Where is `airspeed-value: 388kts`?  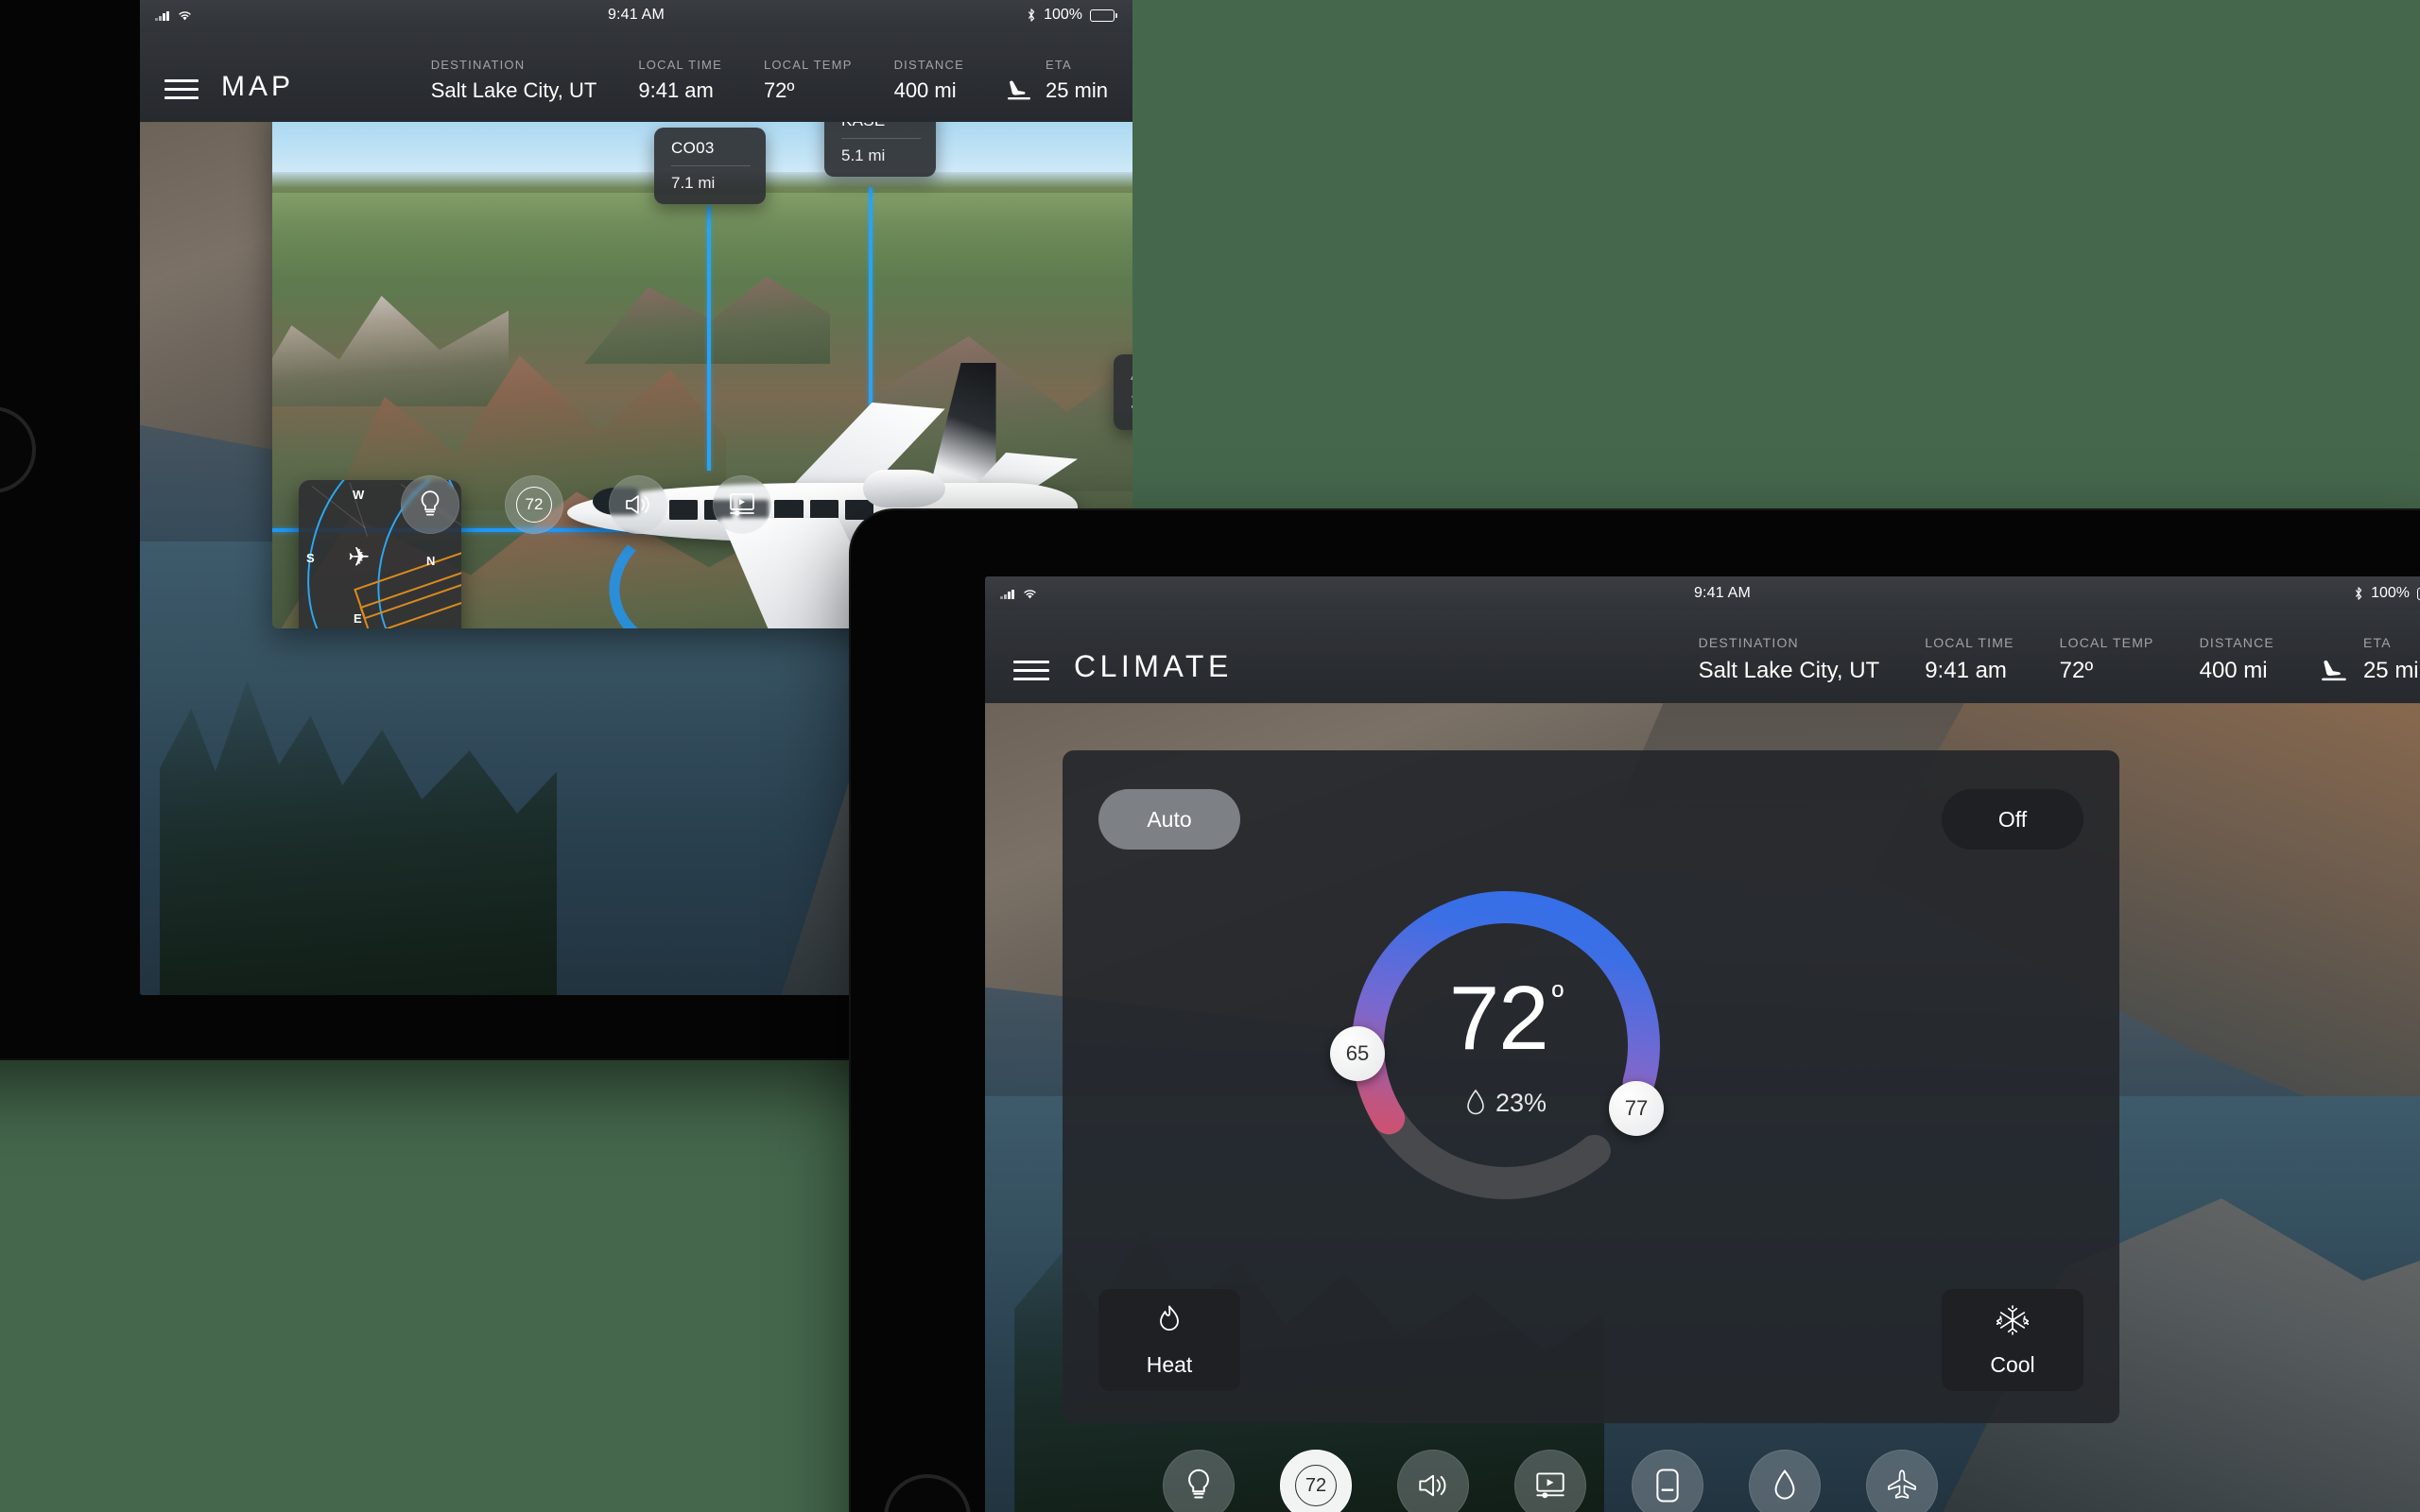 airspeed-value: 388kts is located at coordinates (1131, 402).